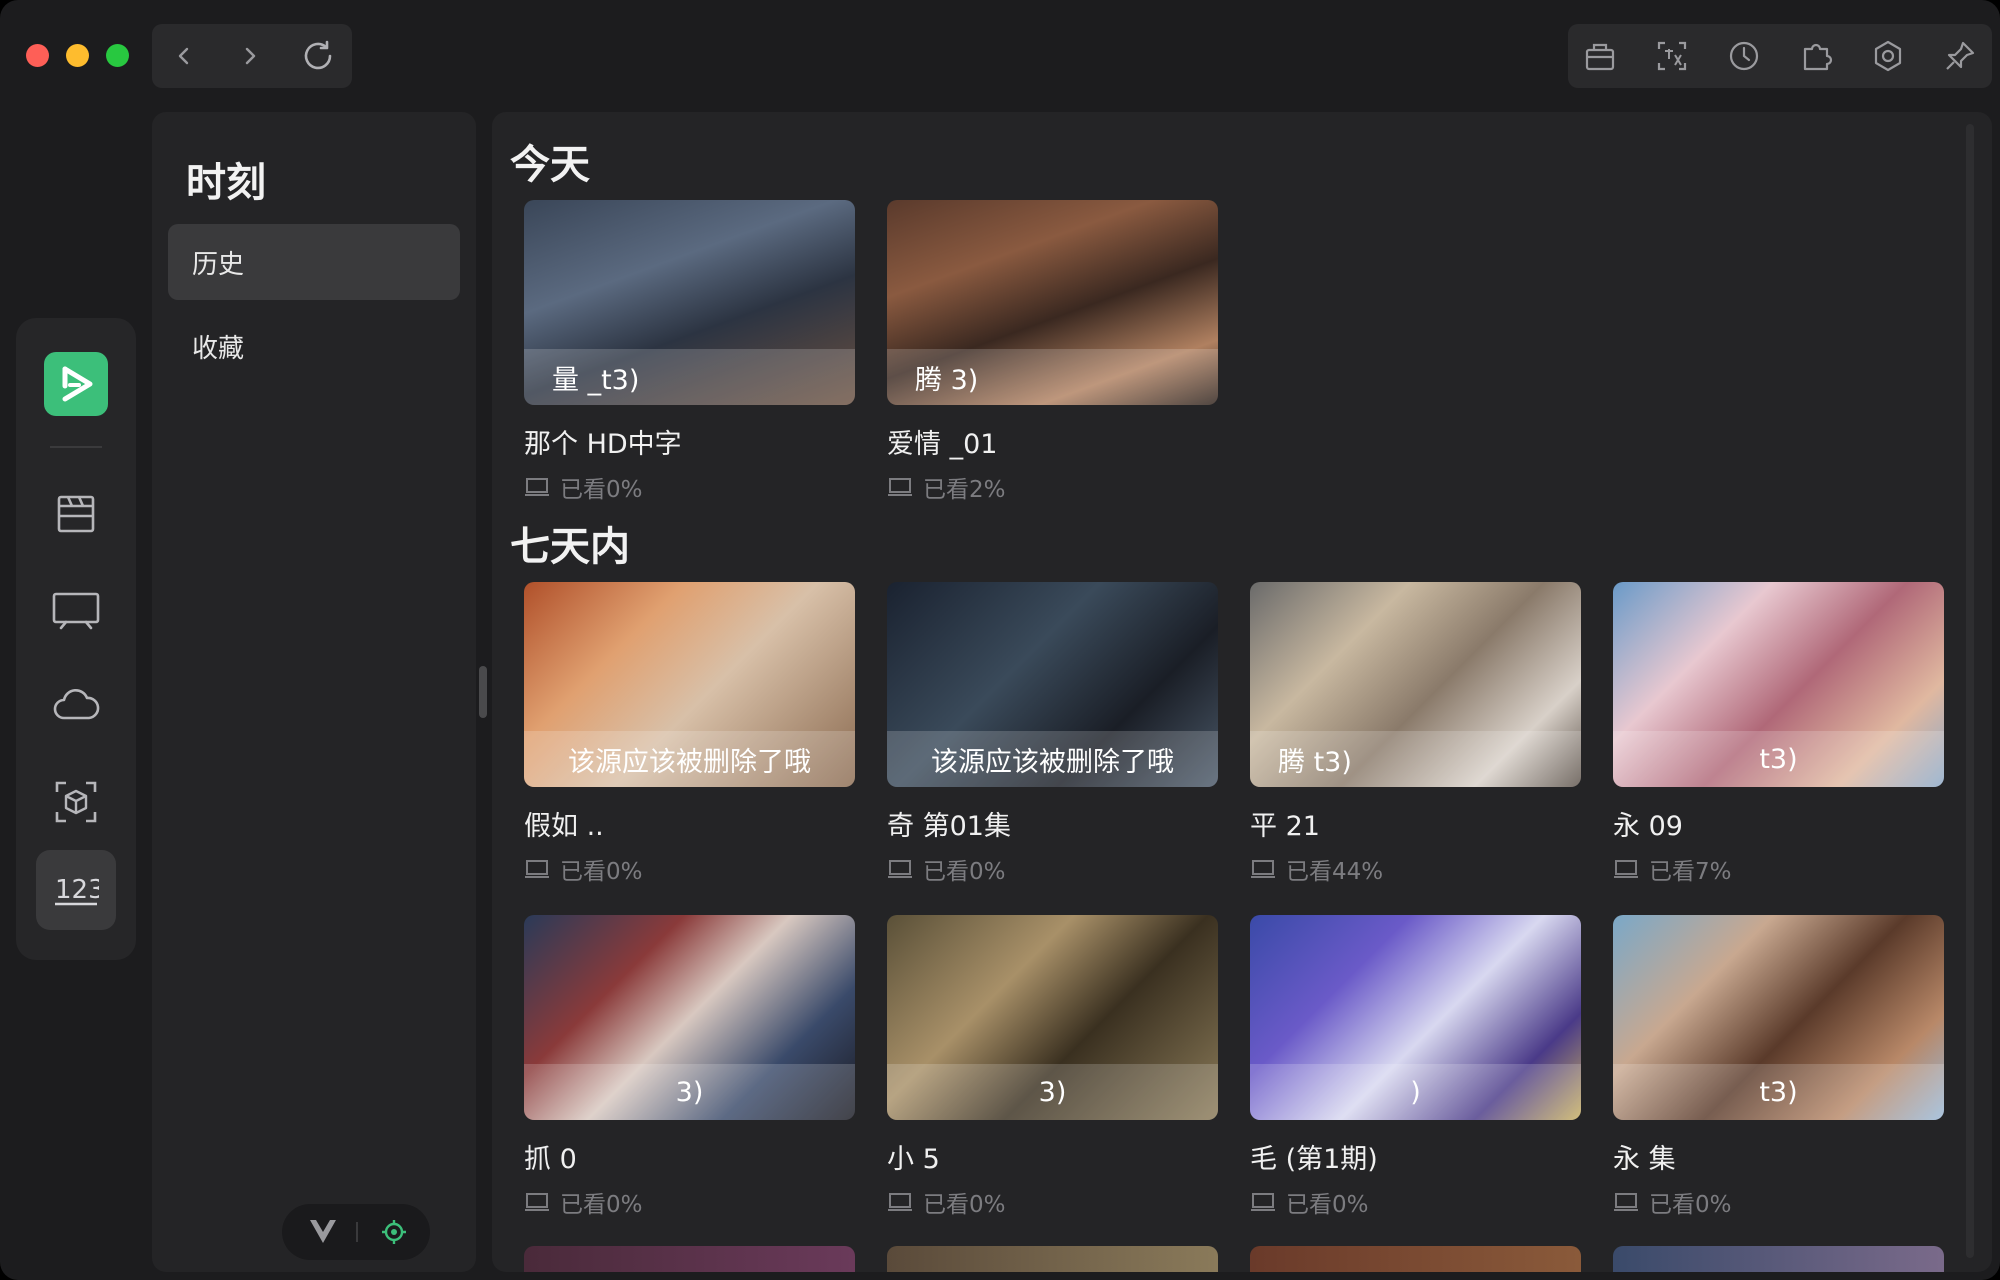 This screenshot has width=2000, height=1280. What do you see at coordinates (550, 1159) in the screenshot?
I see `media-title: 抓 0` at bounding box center [550, 1159].